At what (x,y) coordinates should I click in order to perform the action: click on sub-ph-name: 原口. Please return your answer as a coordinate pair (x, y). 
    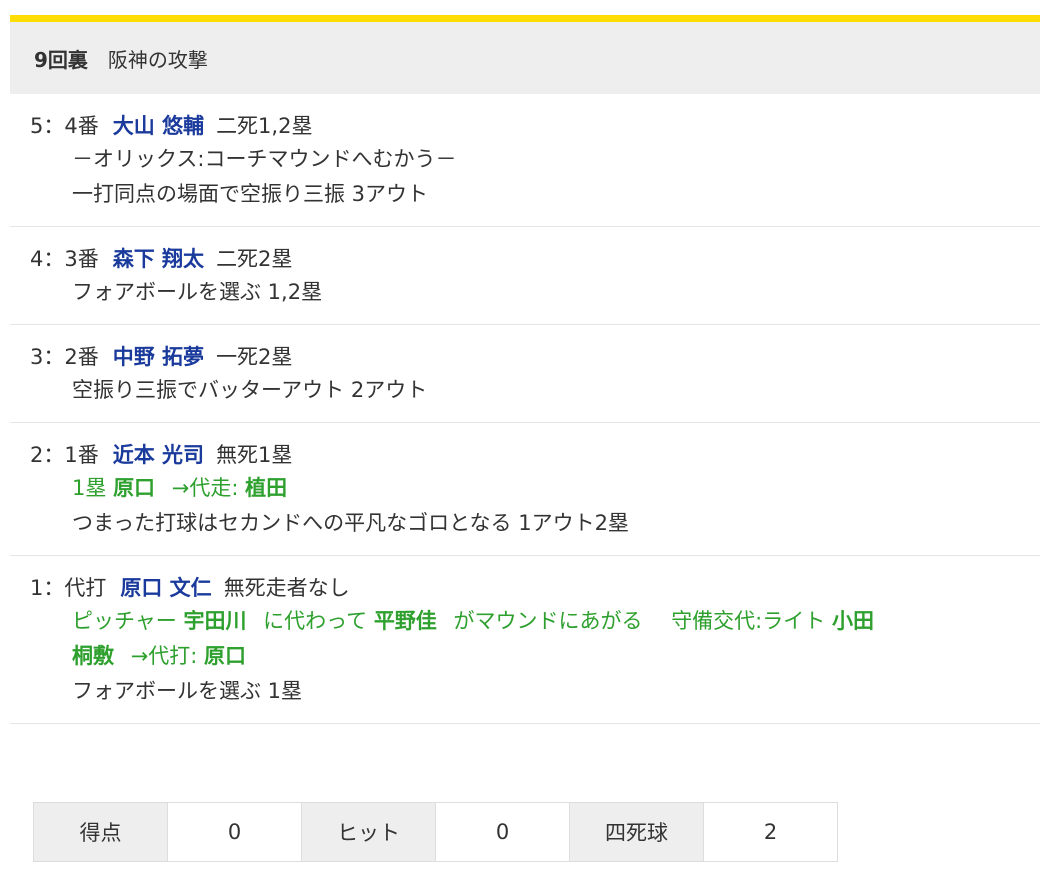
    Looking at the image, I should click on (225, 656).